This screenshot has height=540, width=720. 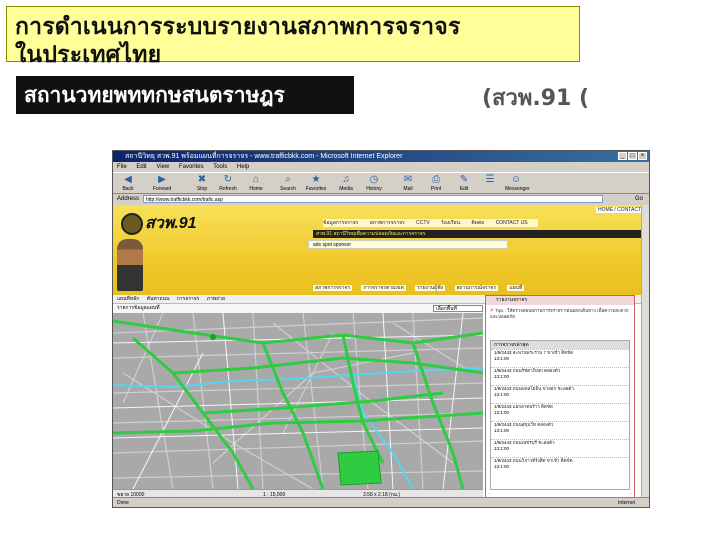 I want to click on refresh-icon: ↻, so click(x=228, y=179).